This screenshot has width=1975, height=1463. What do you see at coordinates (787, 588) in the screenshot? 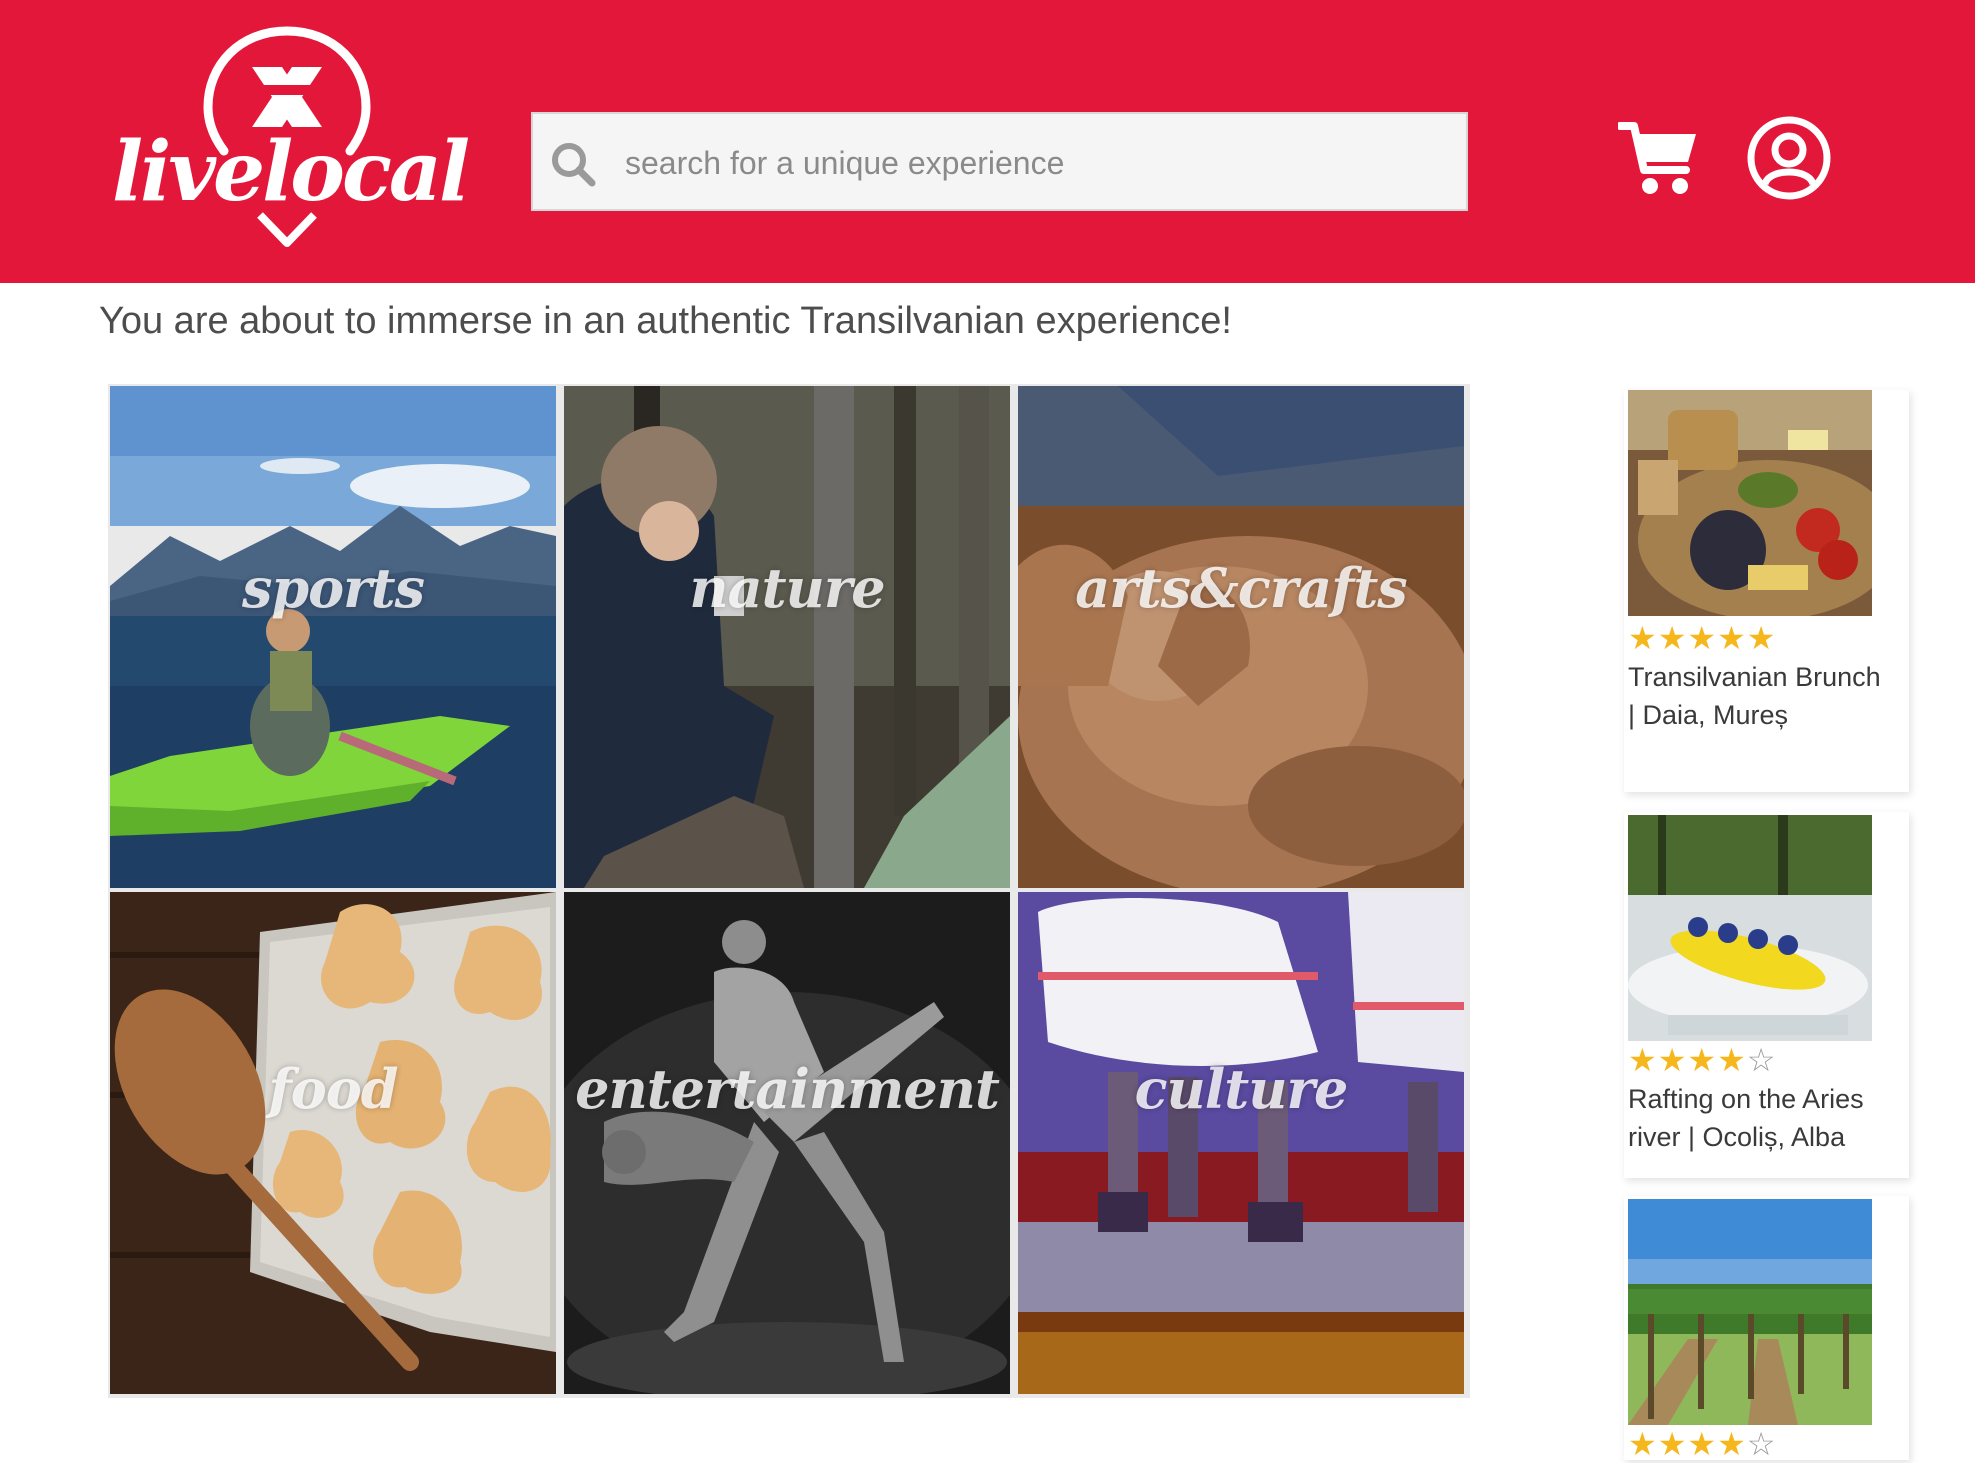
I see `category-label: nature` at bounding box center [787, 588].